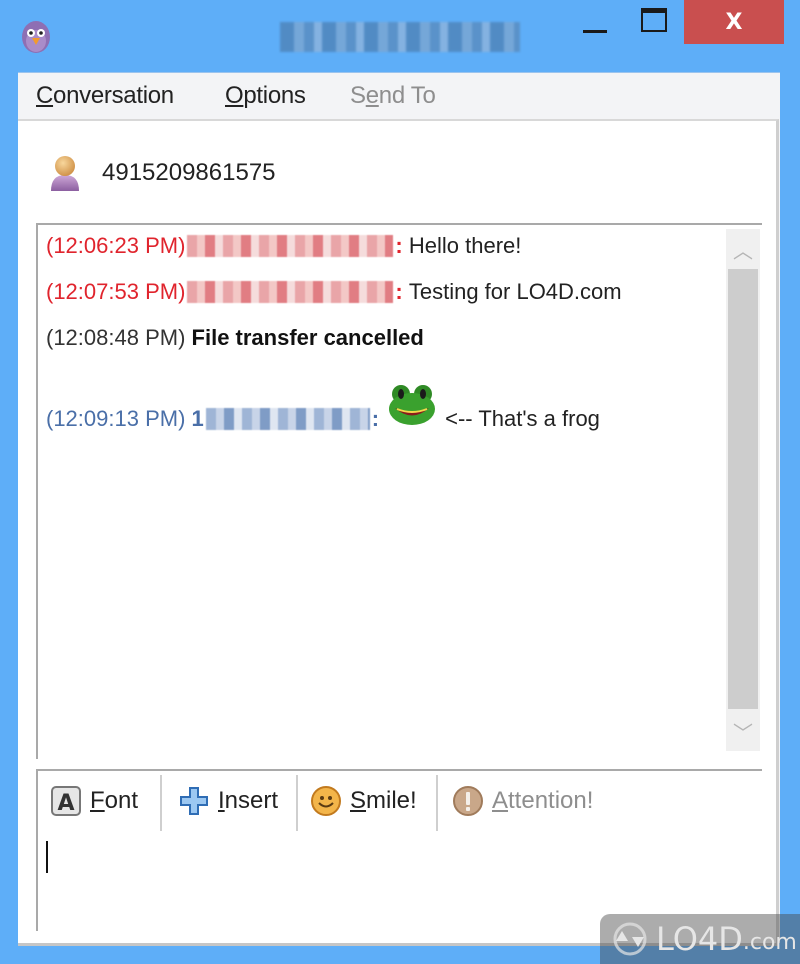 This screenshot has height=964, width=800. What do you see at coordinates (522, 418) in the screenshot?
I see `message-text: <-- That's a frog` at bounding box center [522, 418].